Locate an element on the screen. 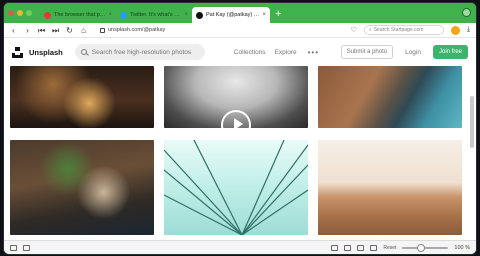  tiling-icon is located at coordinates (26, 247).